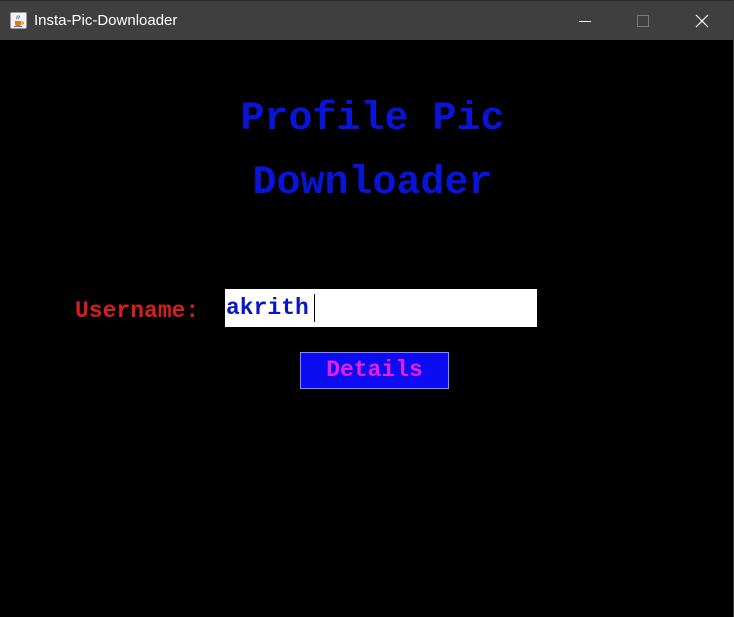 The image size is (734, 617). I want to click on page-title-line-2: Downloader, so click(372, 183).